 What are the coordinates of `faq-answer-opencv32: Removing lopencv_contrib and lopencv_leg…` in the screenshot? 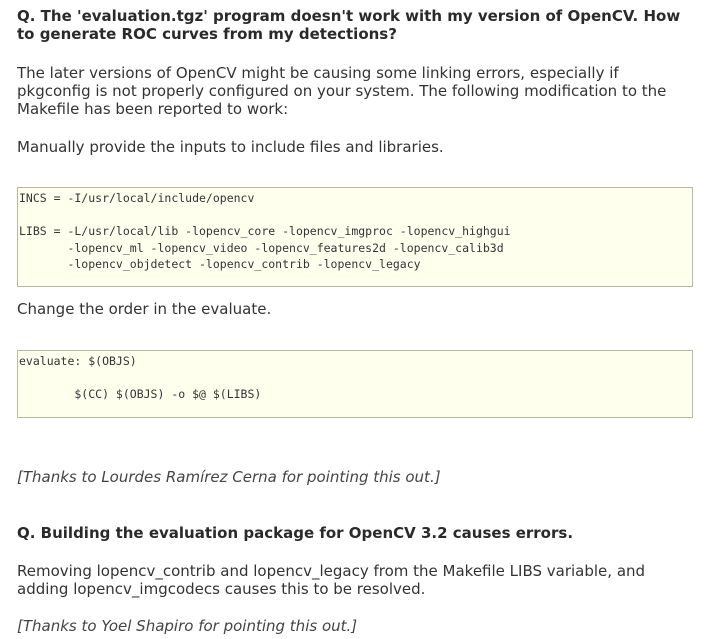 It's located at (331, 580).